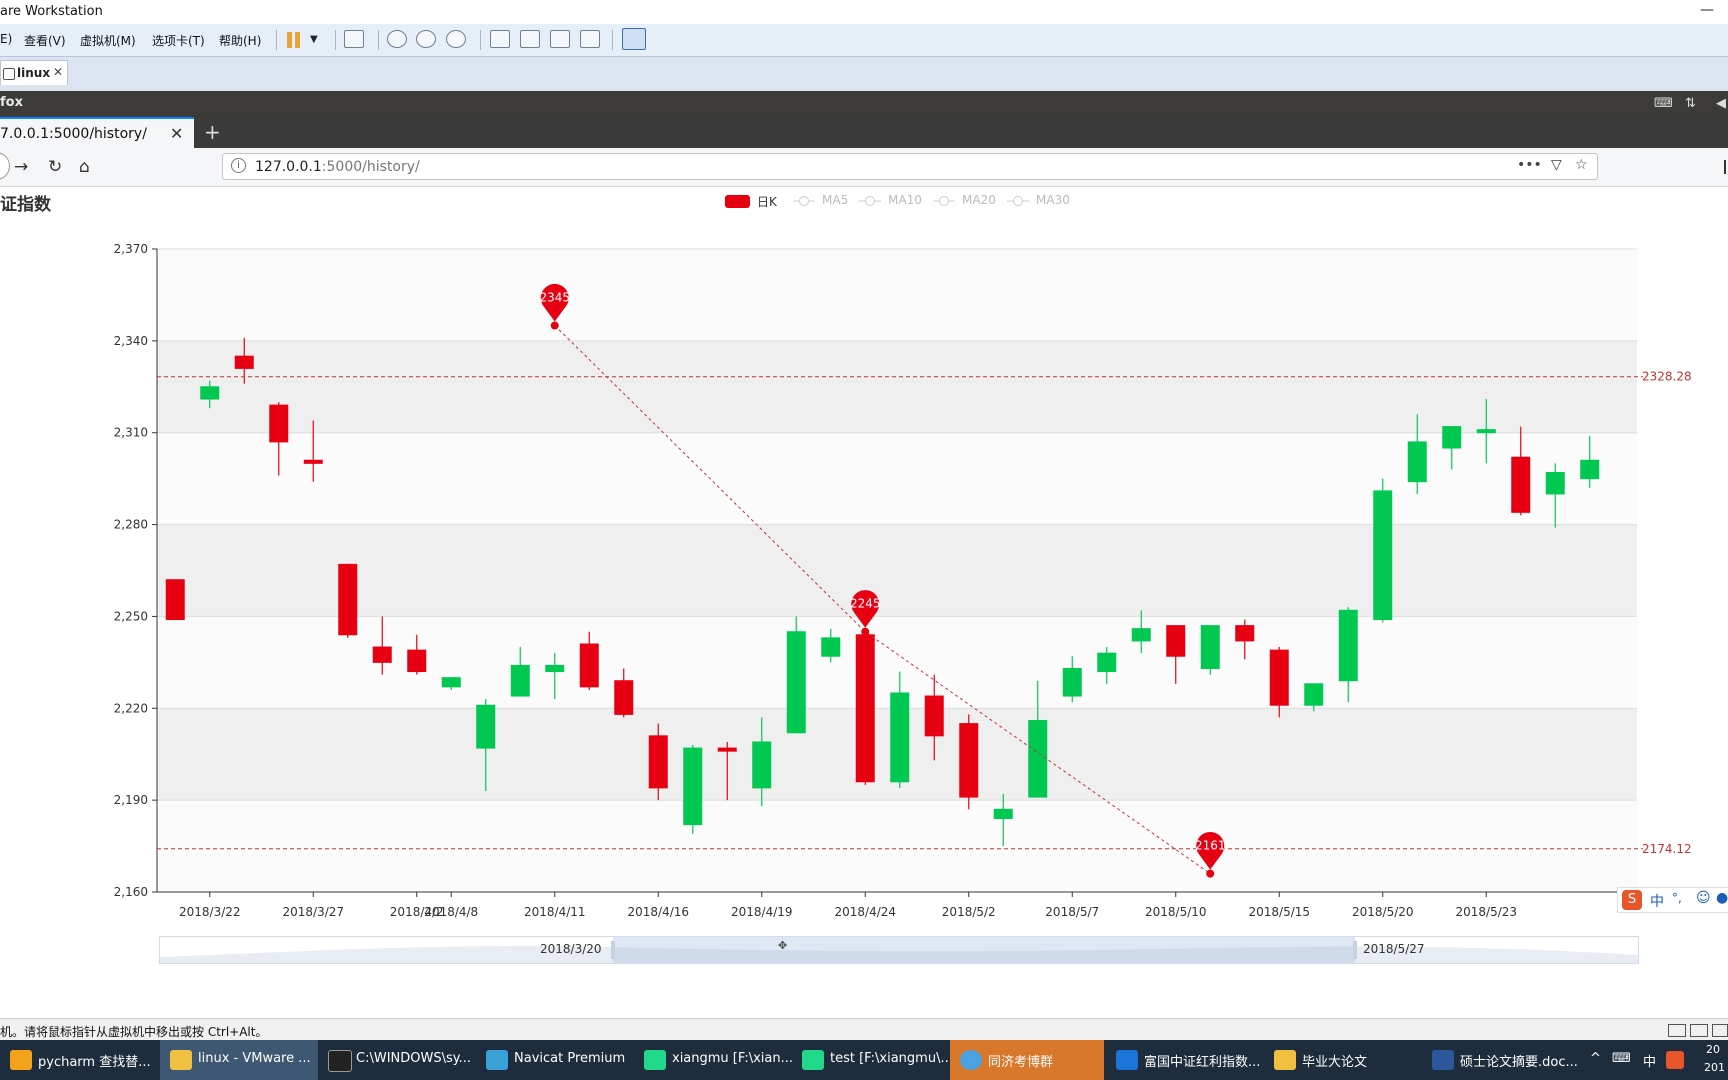 The height and width of the screenshot is (1080, 1728). What do you see at coordinates (212, 132) in the screenshot?
I see `new-tab-icon: +` at bounding box center [212, 132].